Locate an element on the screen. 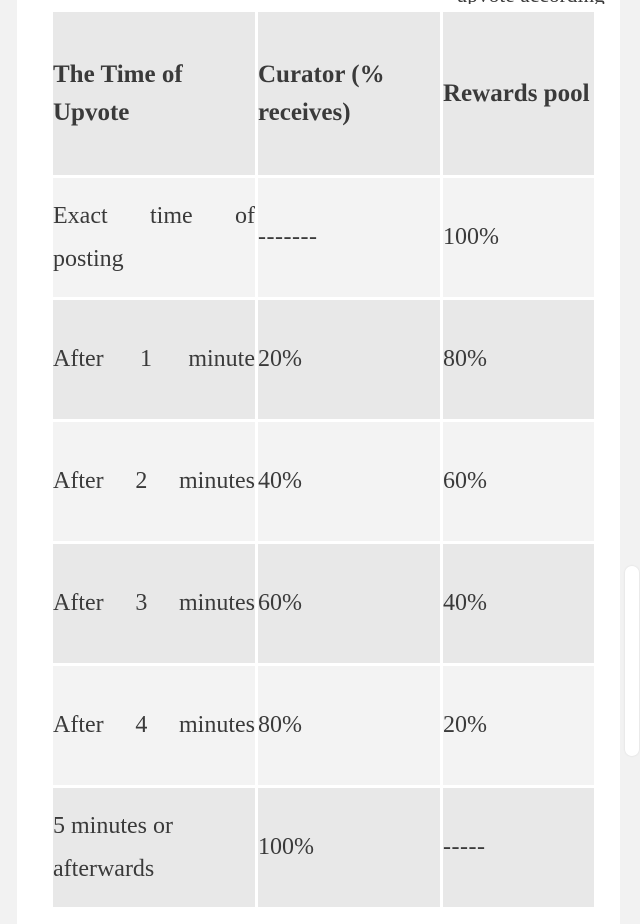 Image resolution: width=640 pixels, height=924 pixels. table-row: After 1 minute 20% 80% is located at coordinates (323, 359).